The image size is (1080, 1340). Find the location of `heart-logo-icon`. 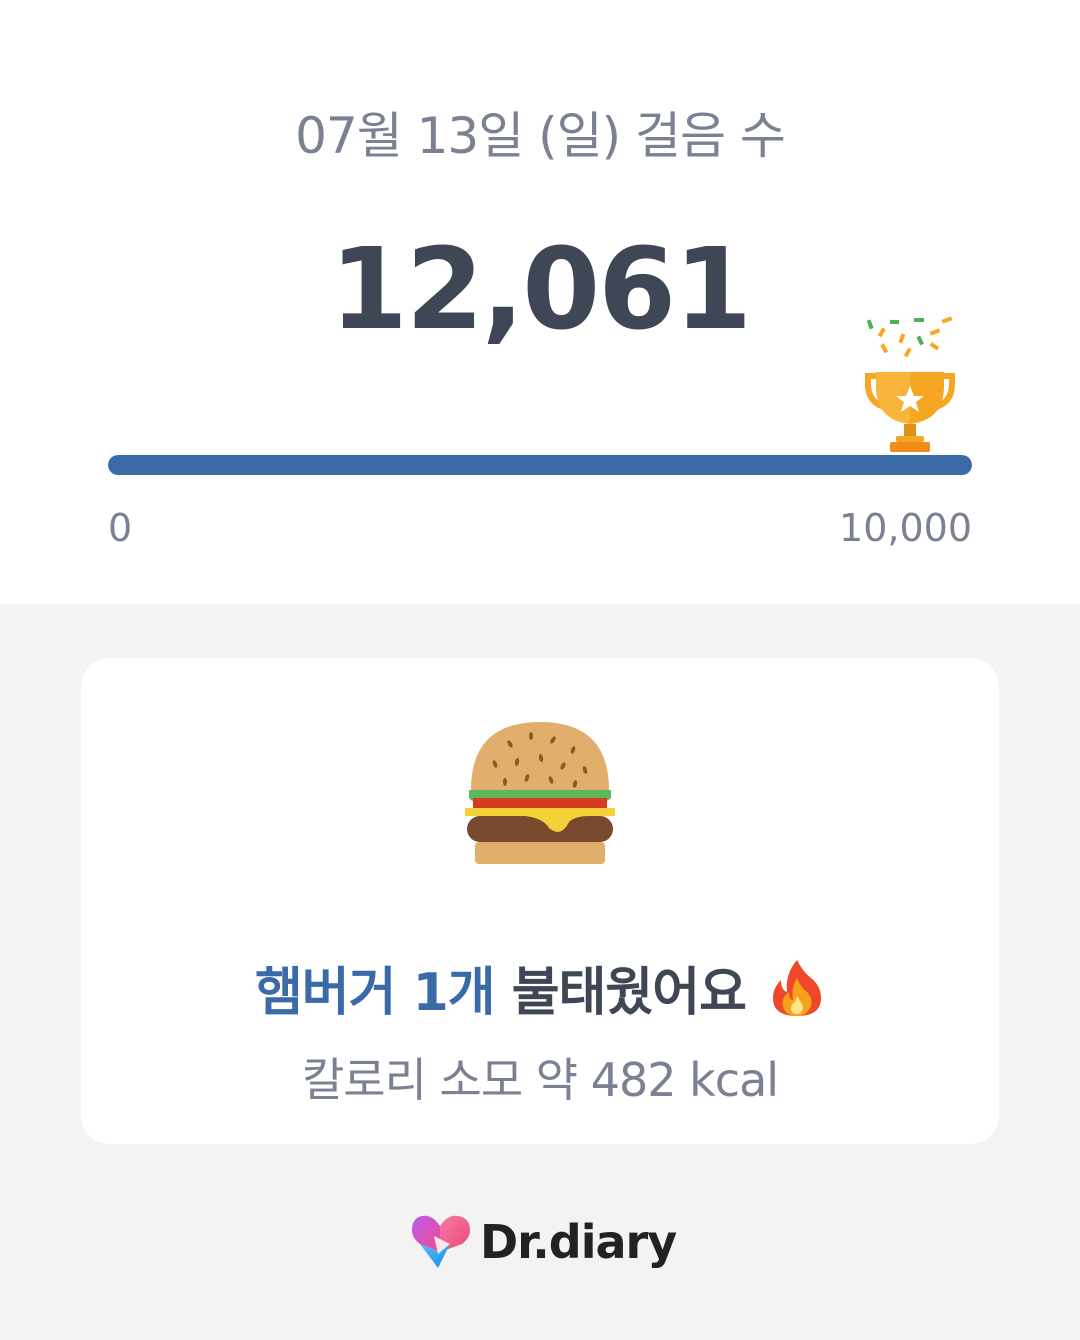

heart-logo-icon is located at coordinates (441, 1241).